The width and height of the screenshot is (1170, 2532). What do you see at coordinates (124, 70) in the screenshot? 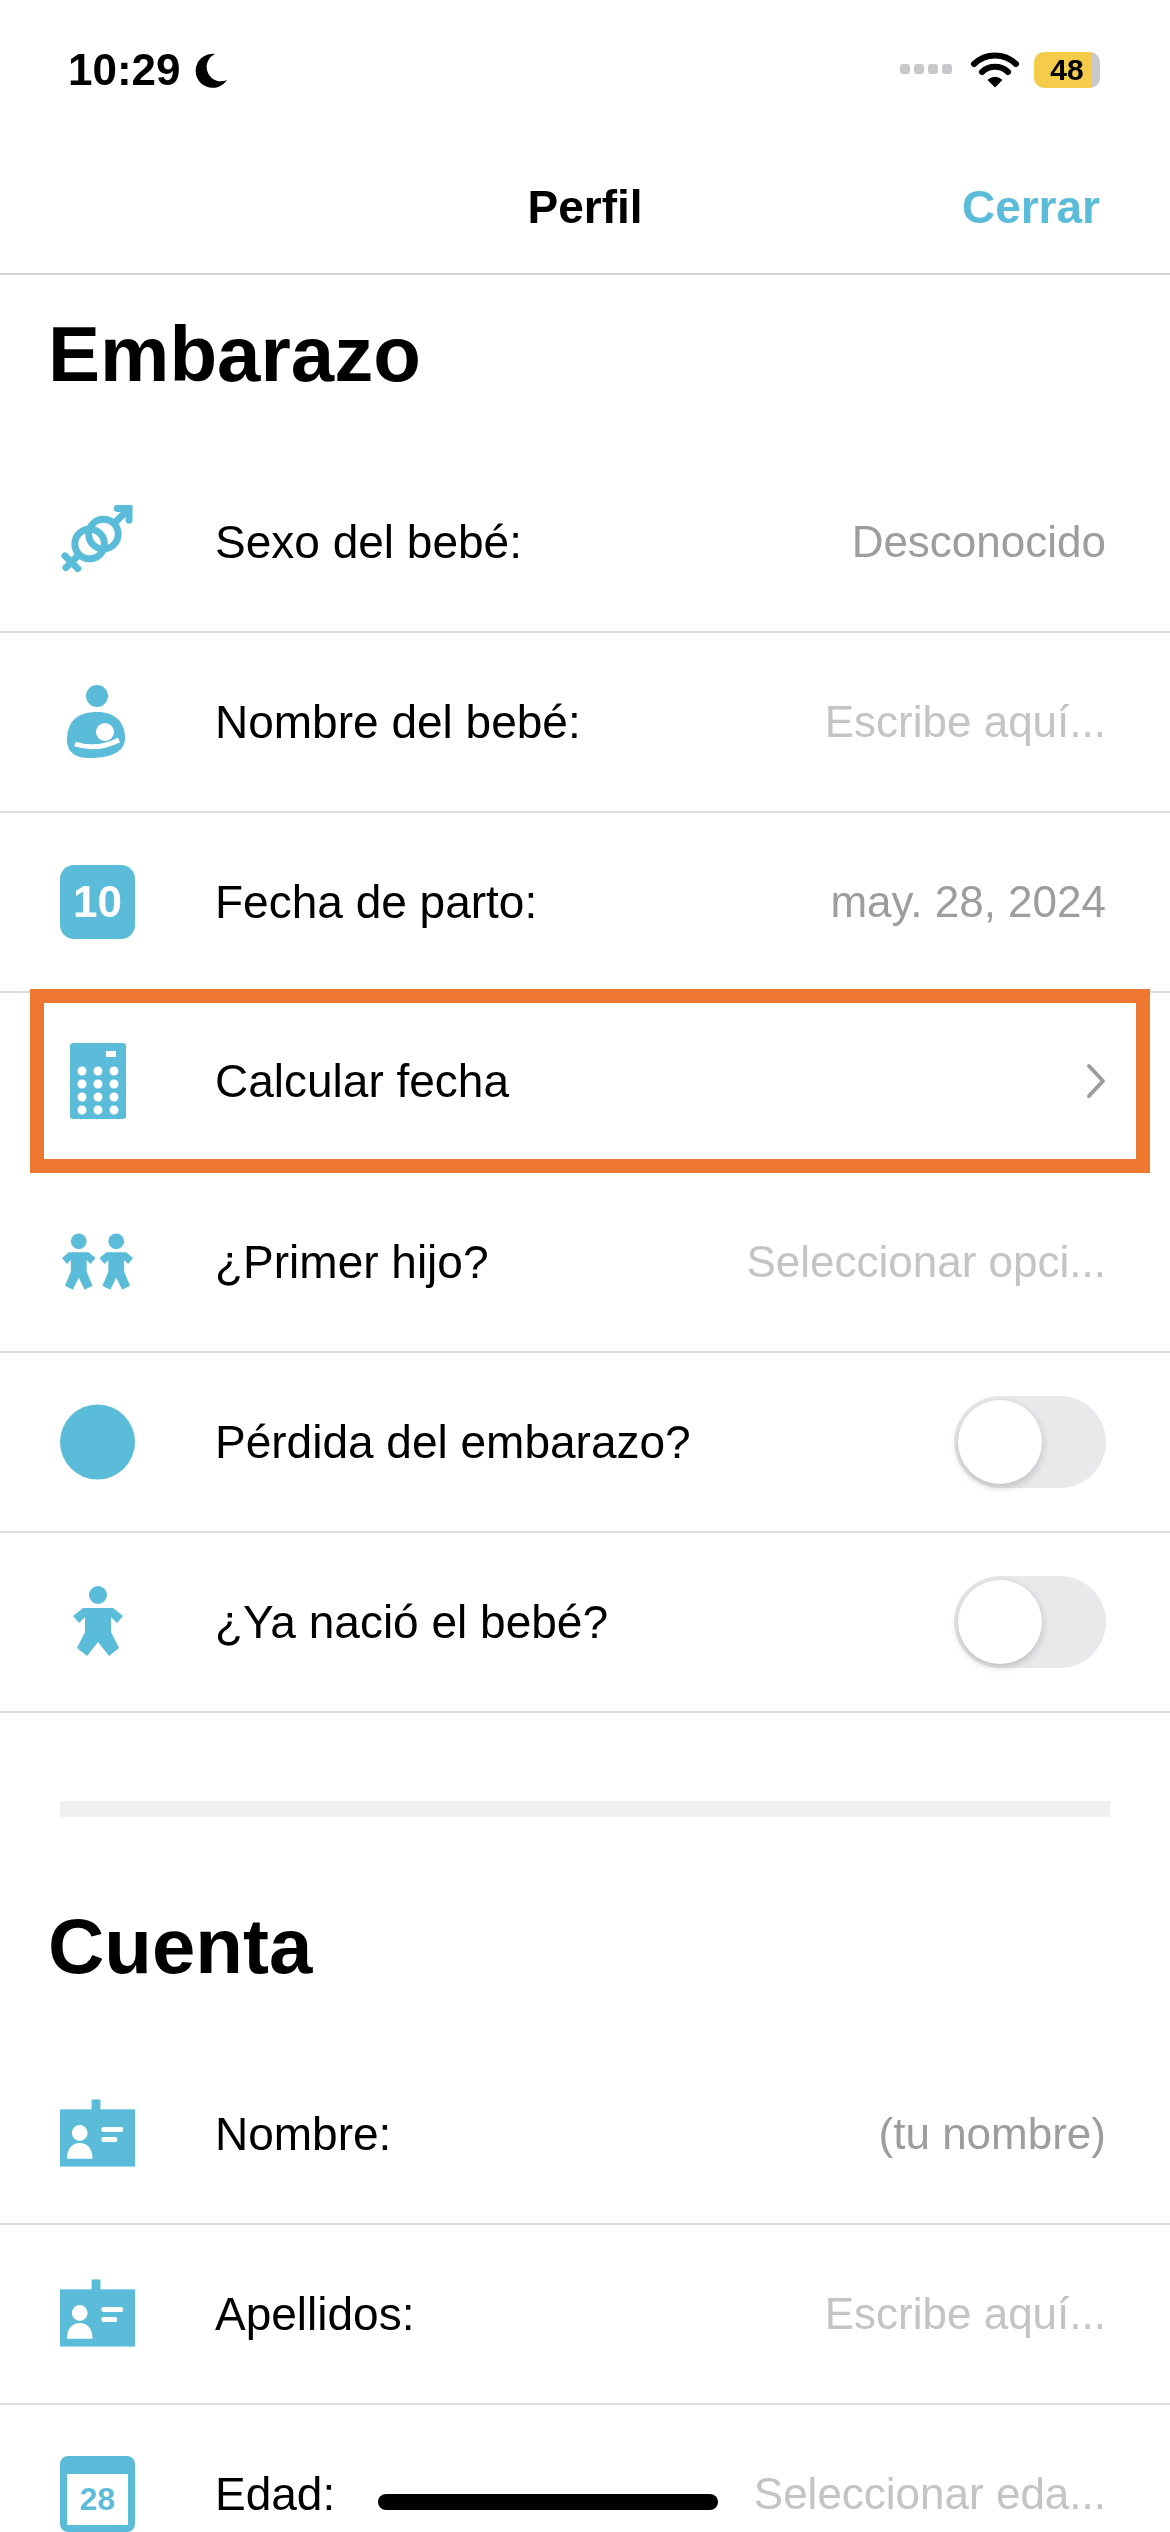
I see `status-time: 10:29` at bounding box center [124, 70].